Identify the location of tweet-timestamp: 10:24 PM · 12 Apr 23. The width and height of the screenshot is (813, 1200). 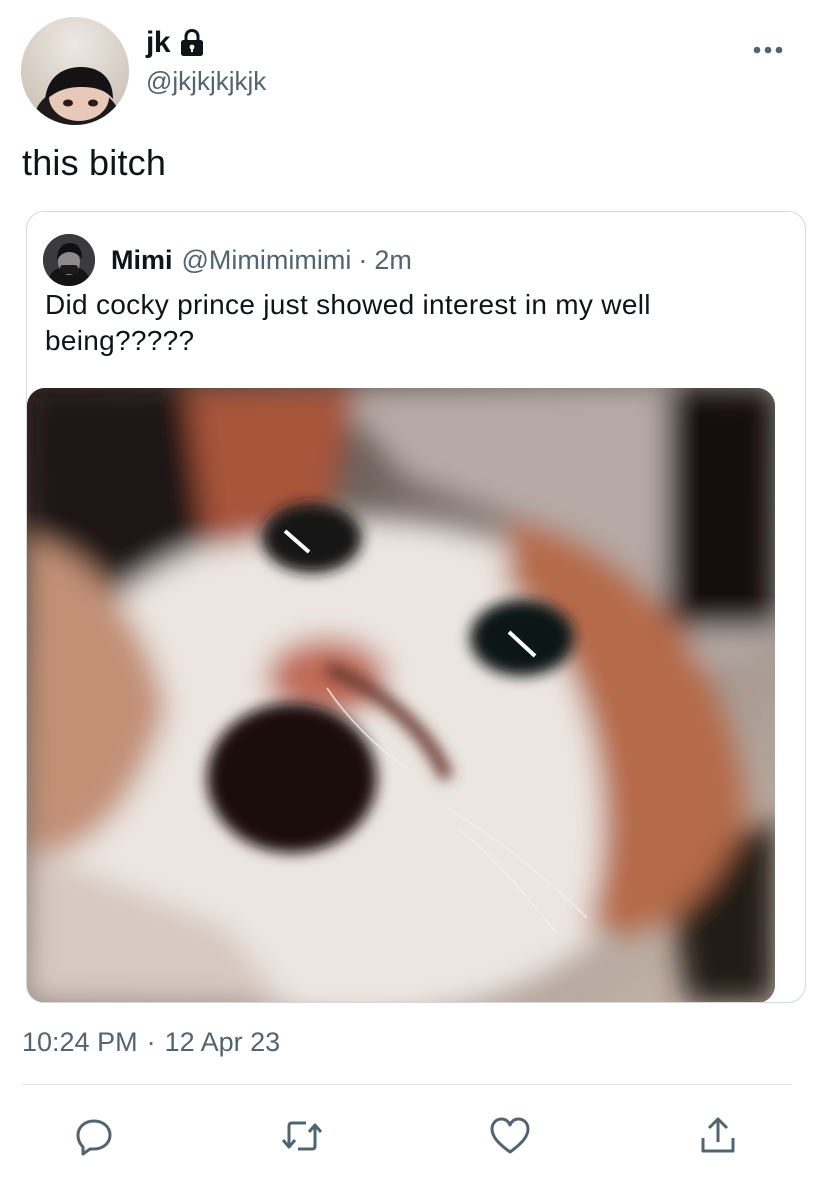
(151, 1042).